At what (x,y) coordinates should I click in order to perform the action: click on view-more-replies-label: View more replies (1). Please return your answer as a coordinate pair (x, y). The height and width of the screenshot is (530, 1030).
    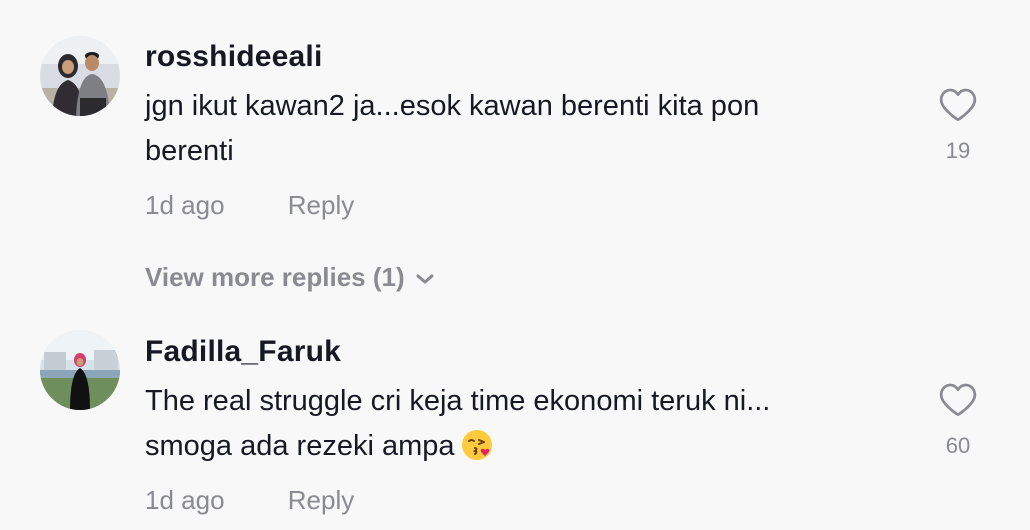
    Looking at the image, I should click on (275, 277).